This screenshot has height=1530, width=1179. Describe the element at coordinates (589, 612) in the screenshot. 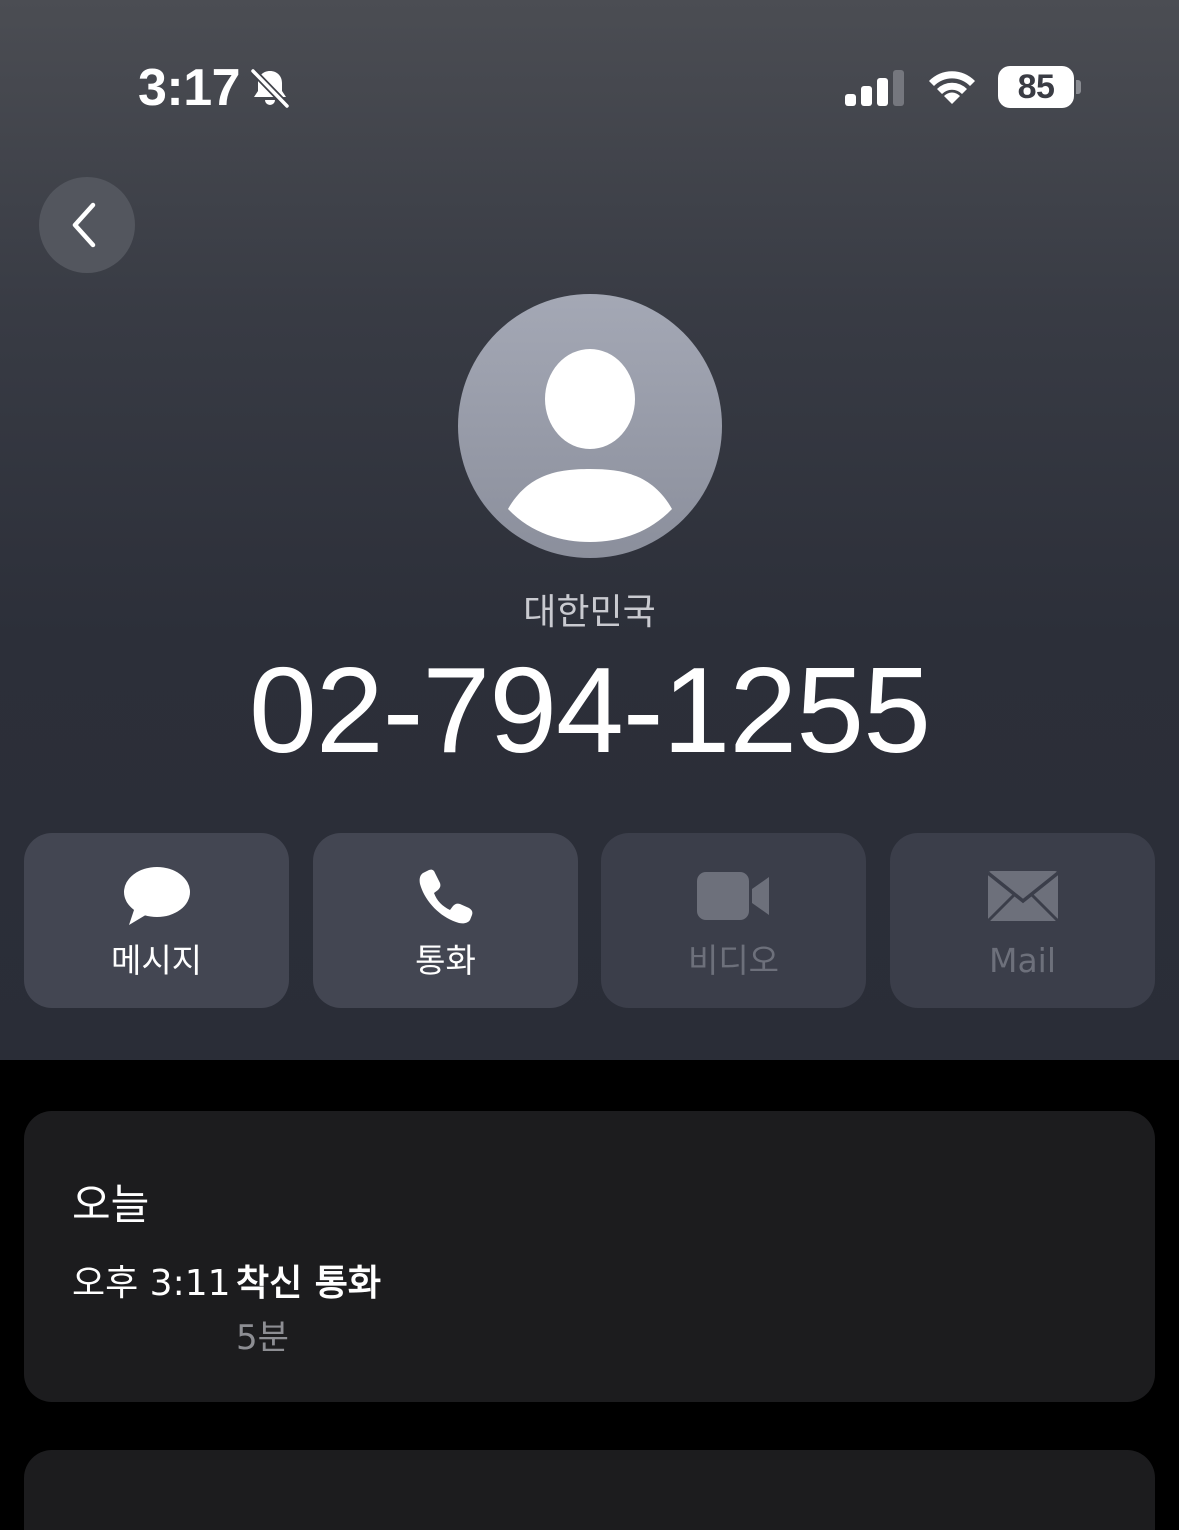

I see `contact-country: 대한민국` at that location.